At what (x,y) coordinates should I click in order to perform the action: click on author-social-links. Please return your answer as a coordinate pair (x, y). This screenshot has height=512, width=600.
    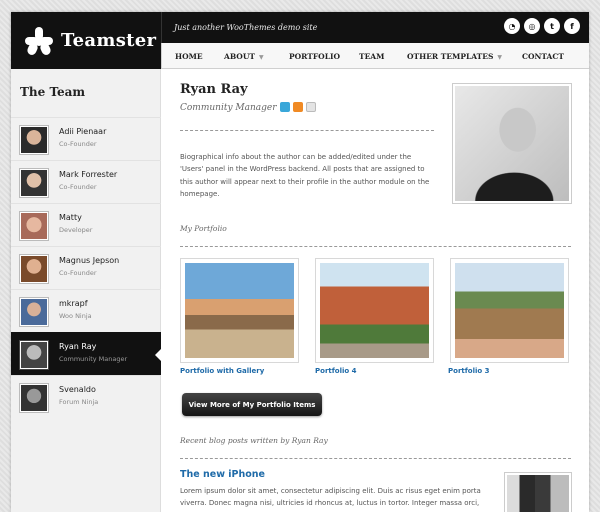
    Looking at the image, I should click on (298, 107).